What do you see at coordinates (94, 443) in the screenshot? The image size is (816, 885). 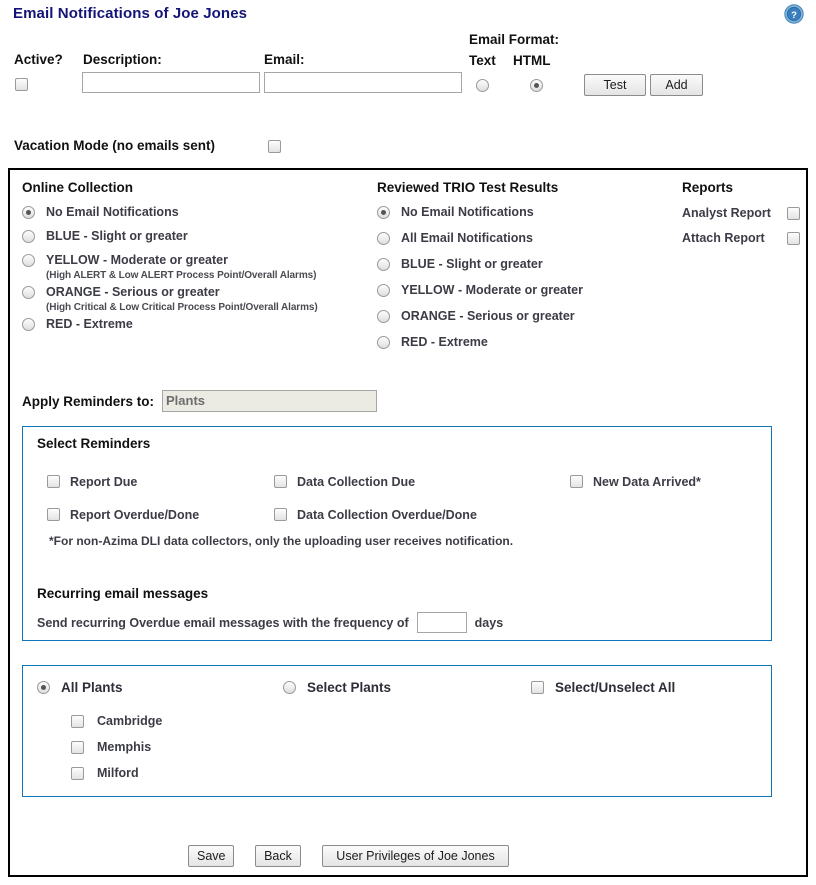 I see `select-reminders-heading: Select Reminders` at bounding box center [94, 443].